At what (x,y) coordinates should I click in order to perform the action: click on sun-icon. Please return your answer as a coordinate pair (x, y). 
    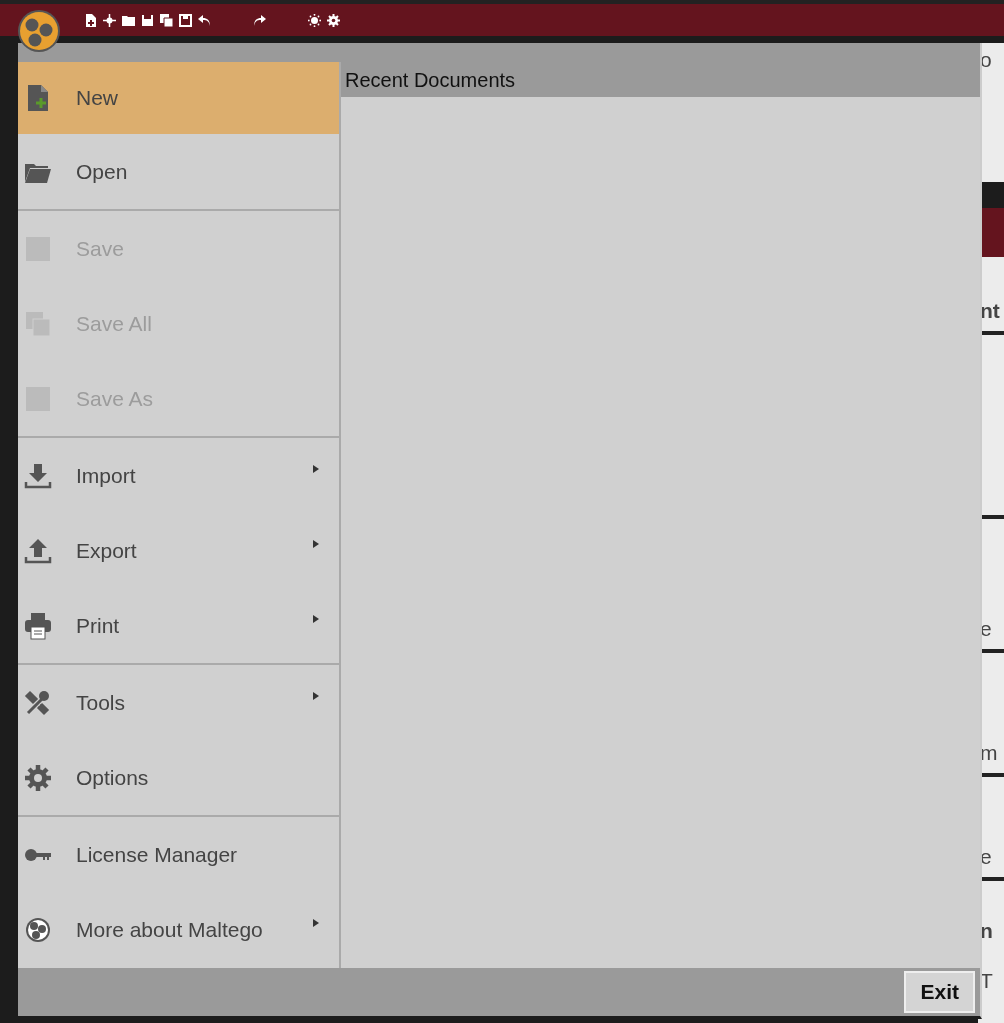
    Looking at the image, I should click on (314, 20).